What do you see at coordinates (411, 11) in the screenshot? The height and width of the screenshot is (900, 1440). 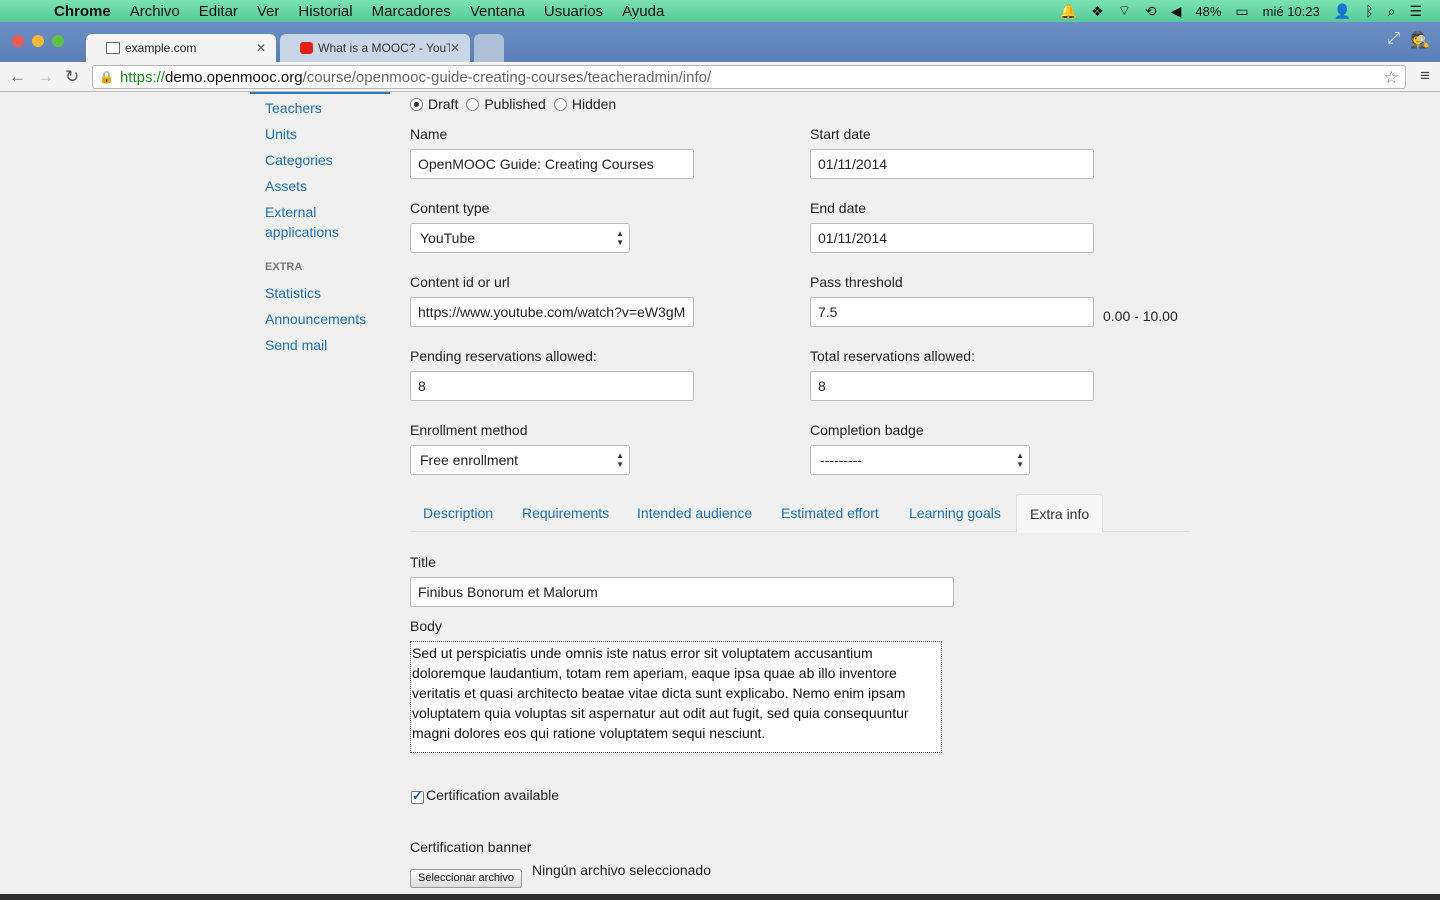 I see `menu-marcadores: Marcadores` at bounding box center [411, 11].